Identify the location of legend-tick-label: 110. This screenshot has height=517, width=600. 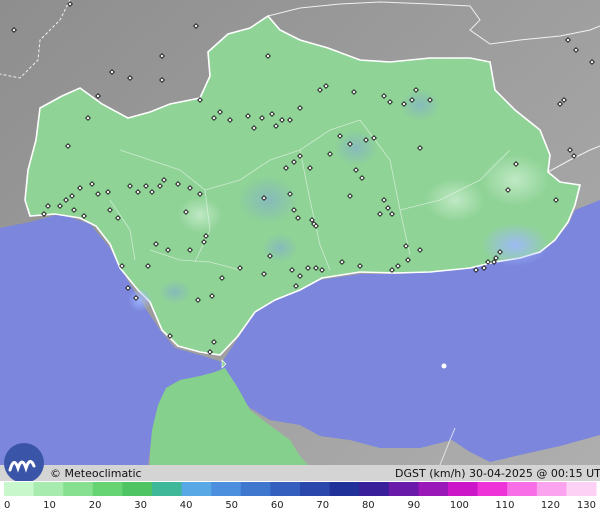
(504, 505).